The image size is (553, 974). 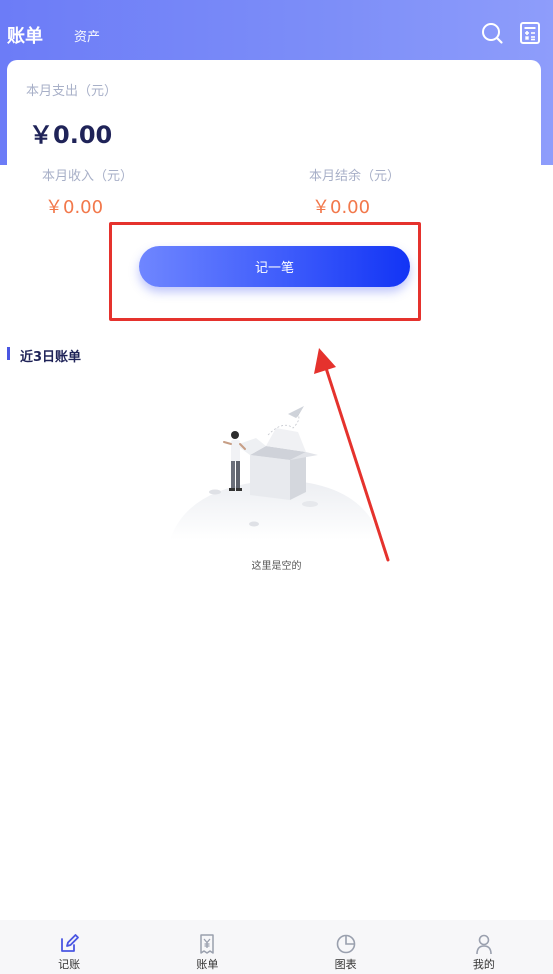 I want to click on income-label: 本月收入（元）, so click(x=88, y=176).